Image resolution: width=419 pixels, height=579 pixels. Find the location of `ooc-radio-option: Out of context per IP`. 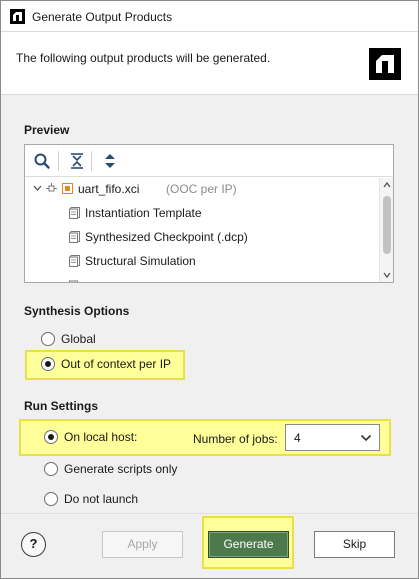

ooc-radio-option: Out of context per IP is located at coordinates (111, 365).